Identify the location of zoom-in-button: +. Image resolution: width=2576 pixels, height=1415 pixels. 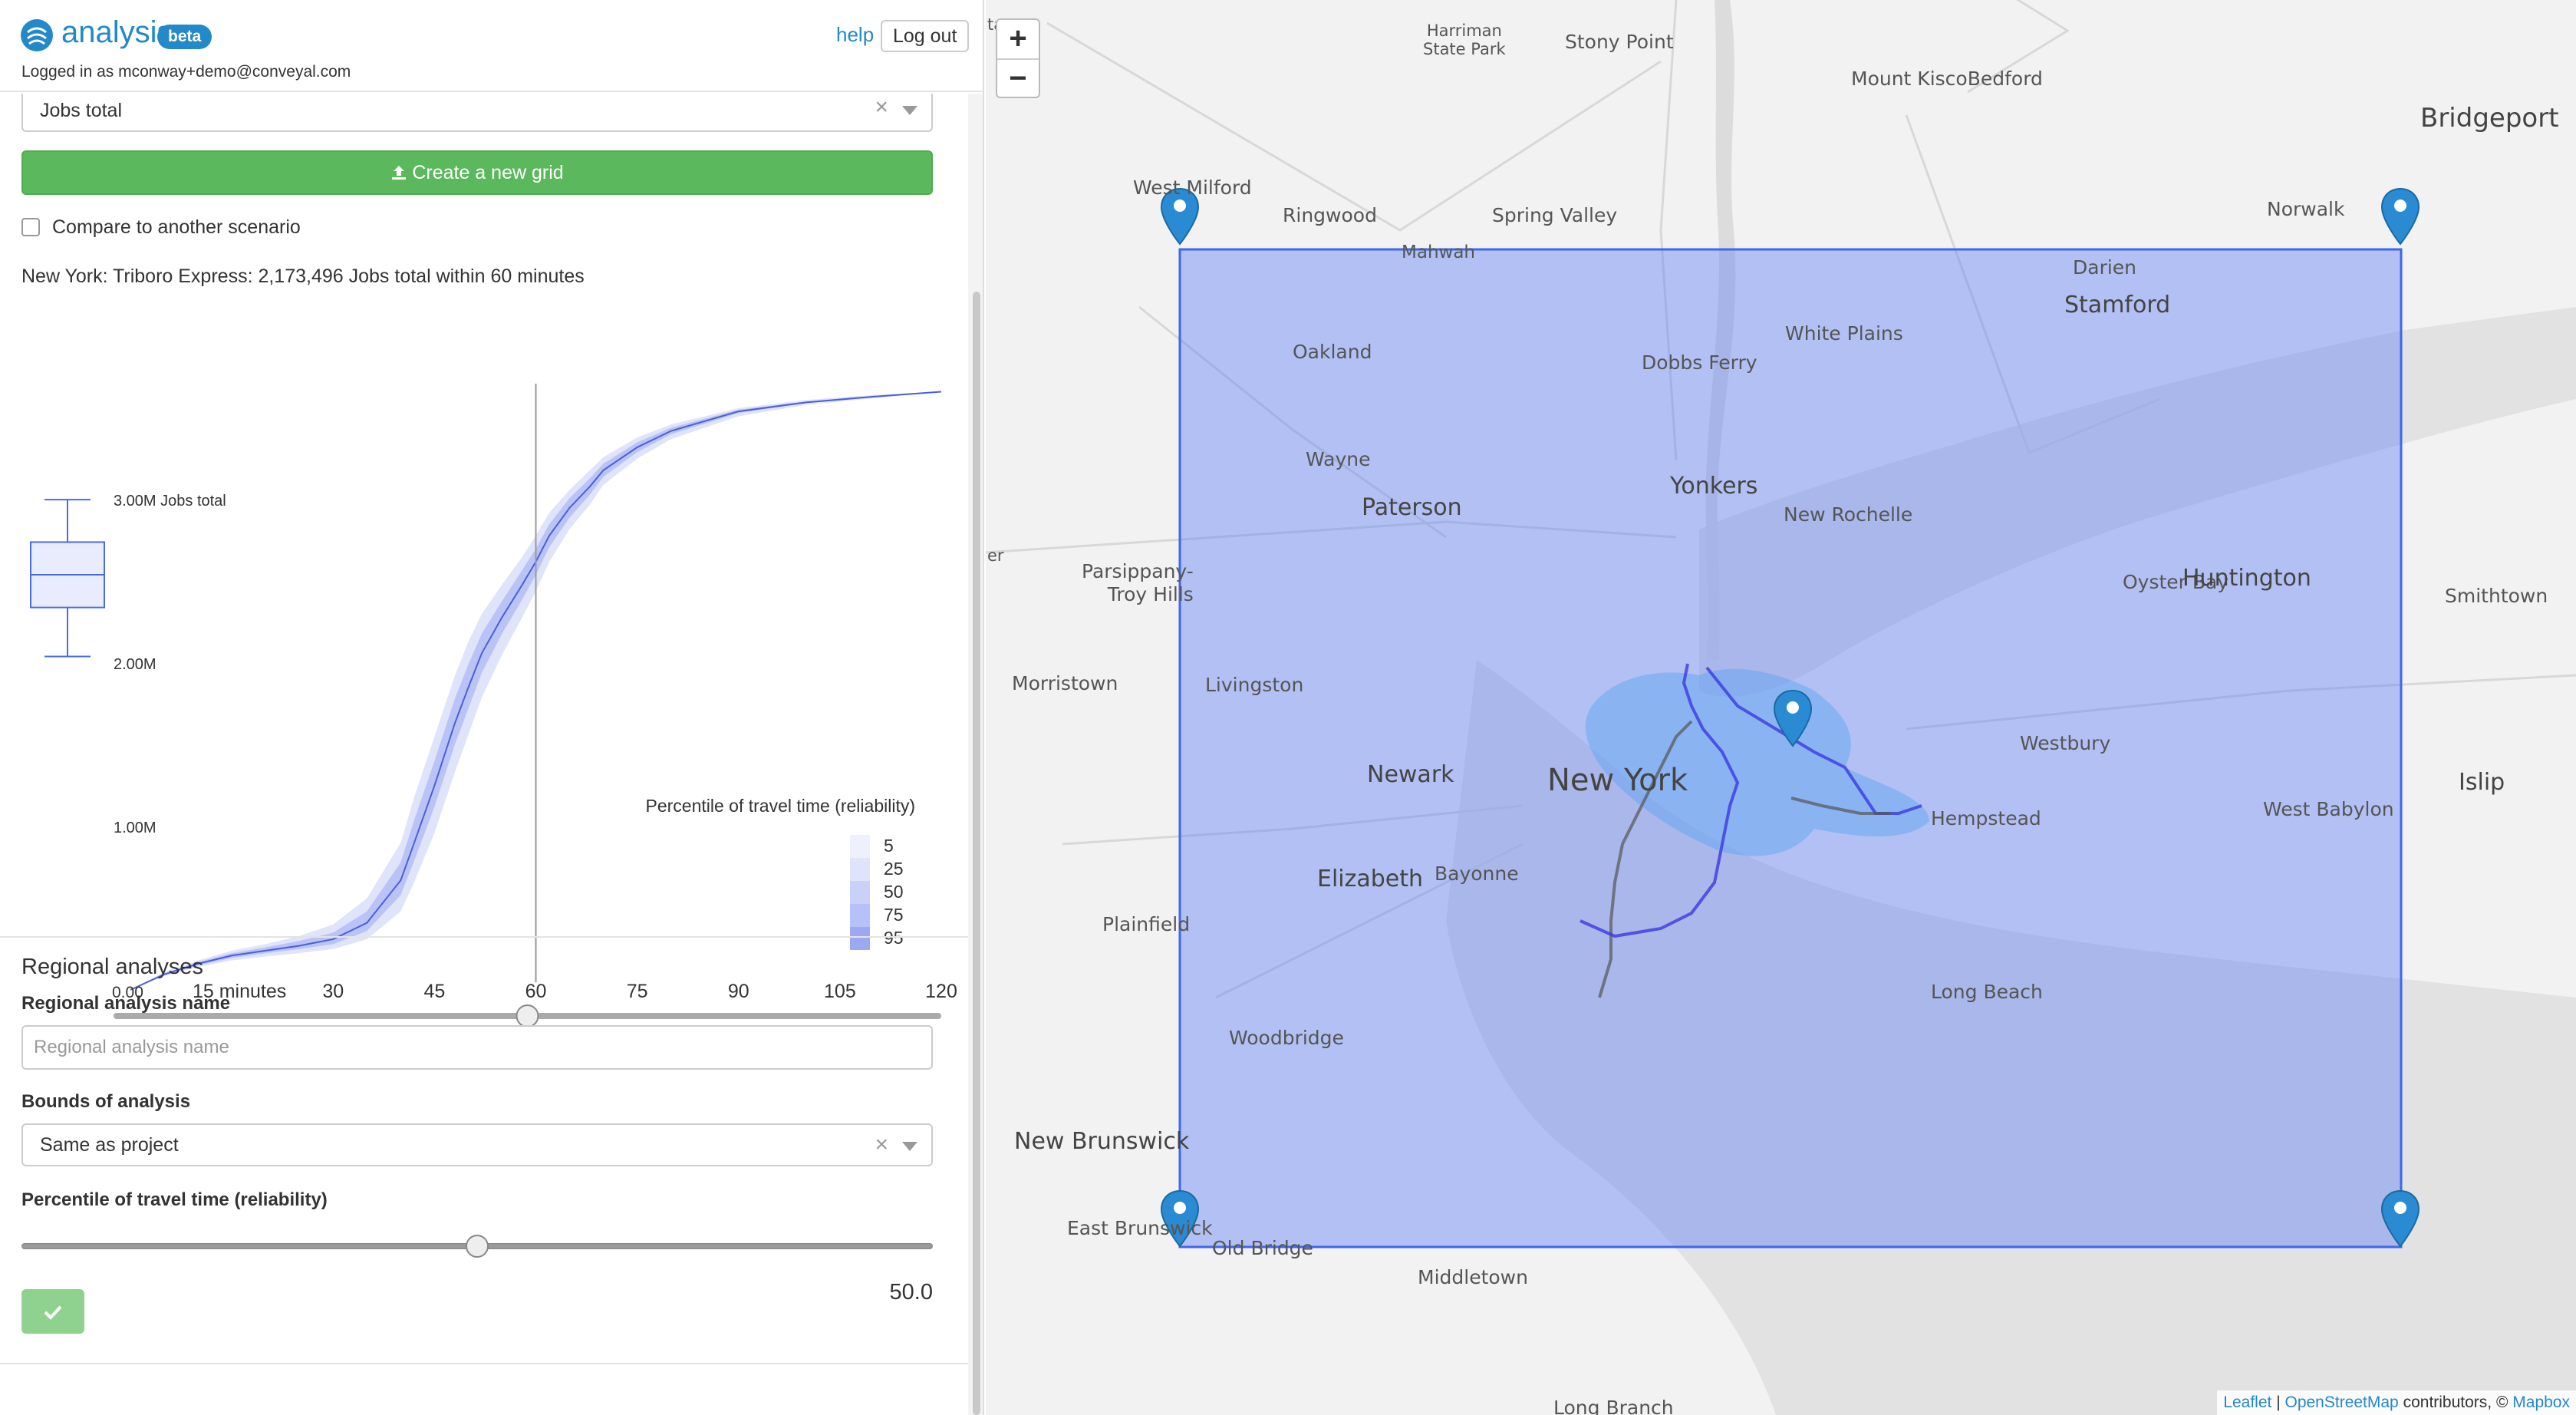
(1018, 39).